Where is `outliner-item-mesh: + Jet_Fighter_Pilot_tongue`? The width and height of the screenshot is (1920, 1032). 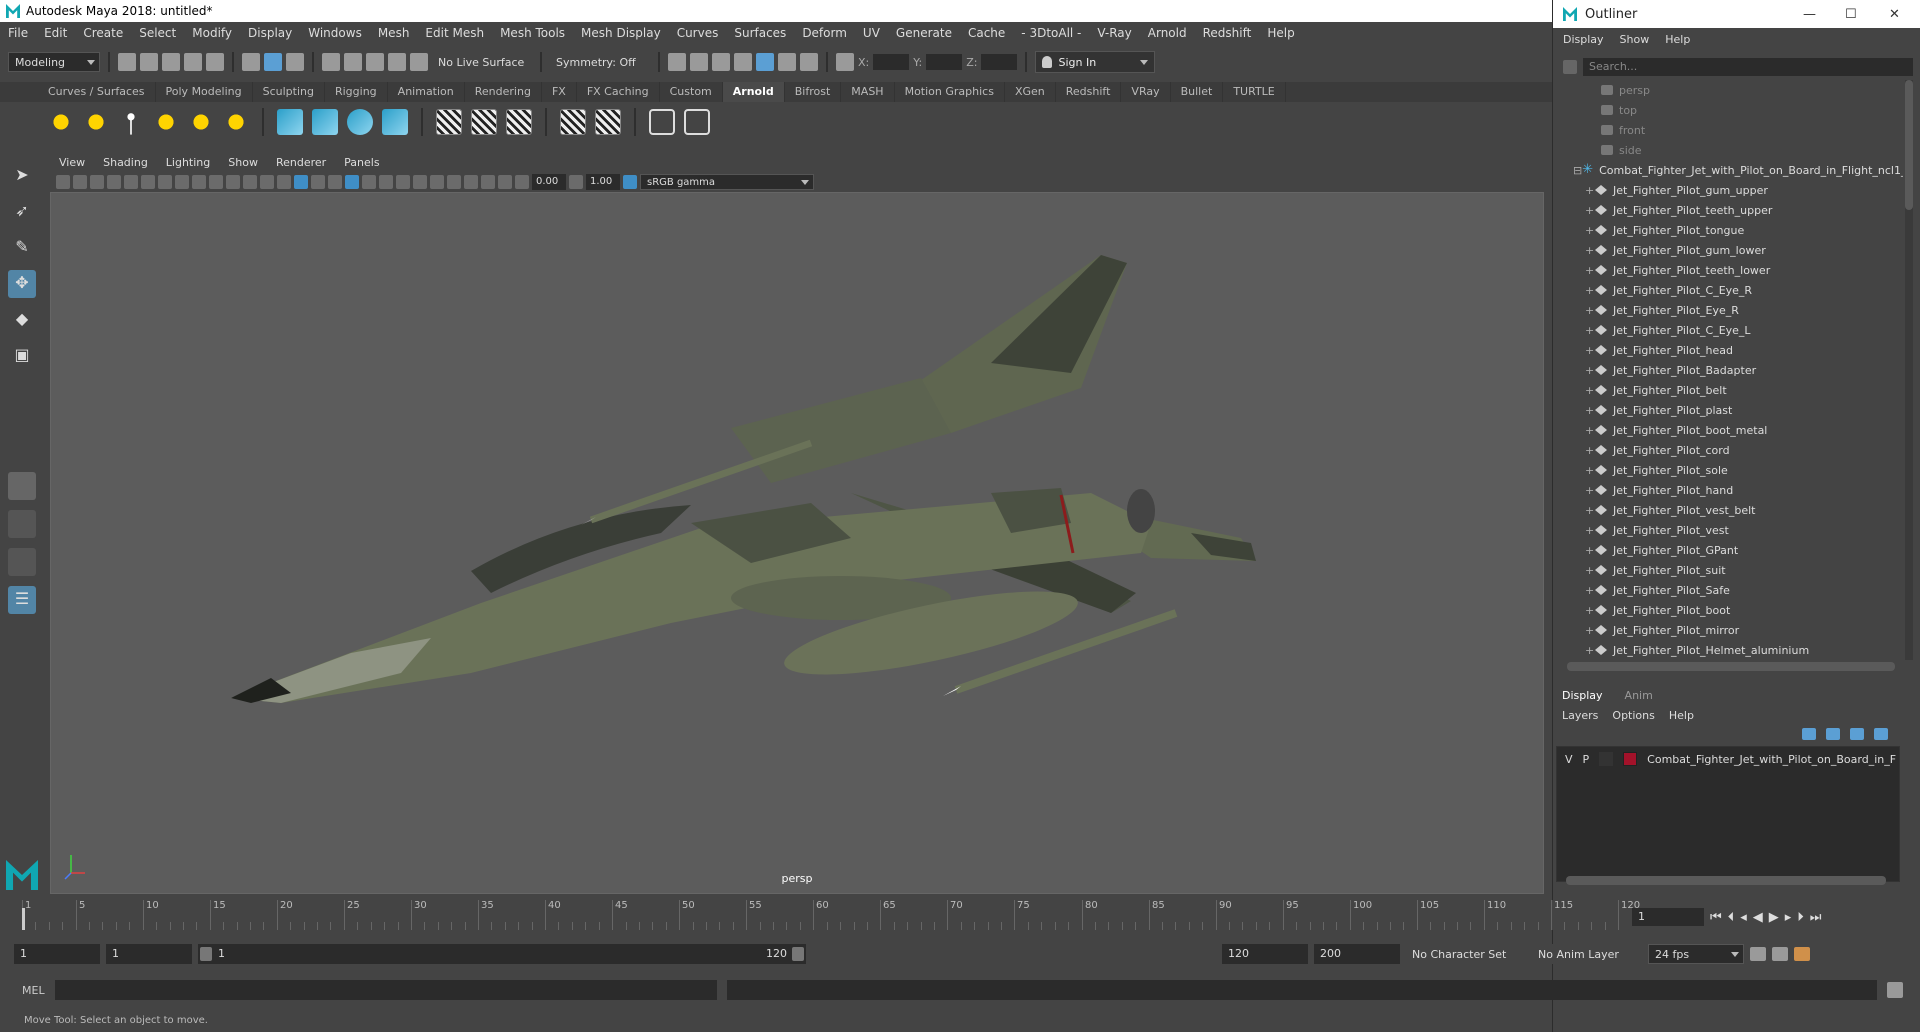
outliner-item-mesh: + Jet_Fighter_Pilot_tongue is located at coordinates (1738, 230).